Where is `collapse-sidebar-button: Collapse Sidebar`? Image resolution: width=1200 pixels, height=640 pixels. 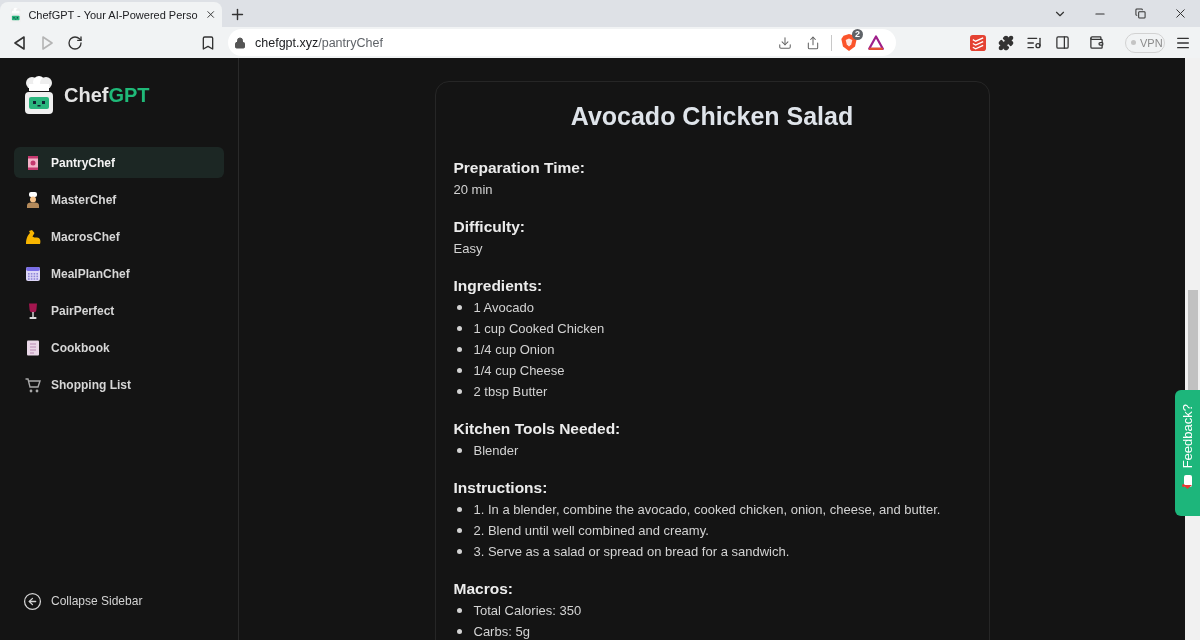
collapse-sidebar-button: Collapse Sidebar is located at coordinates (78, 601).